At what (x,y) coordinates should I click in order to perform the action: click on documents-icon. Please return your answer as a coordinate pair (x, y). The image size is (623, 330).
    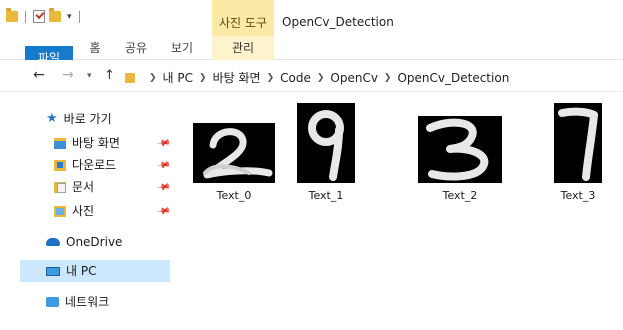
    Looking at the image, I should click on (60, 187).